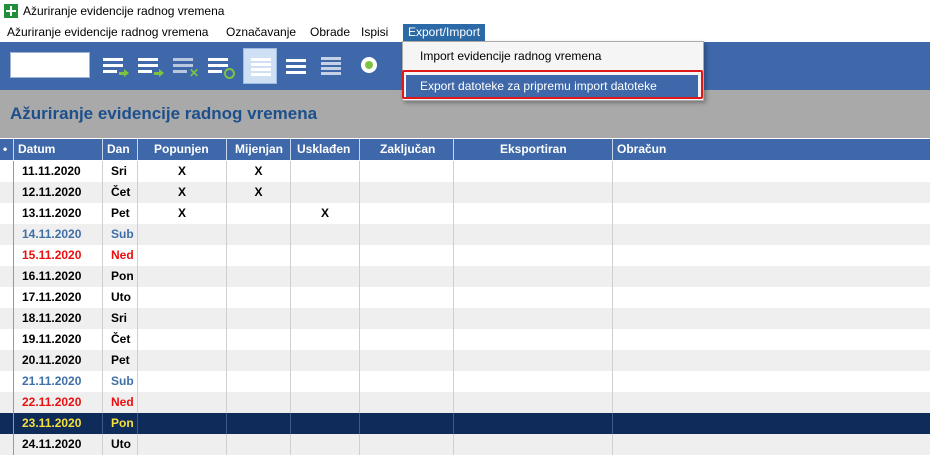  I want to click on cell-datum: 23.11.2020, so click(58, 423).